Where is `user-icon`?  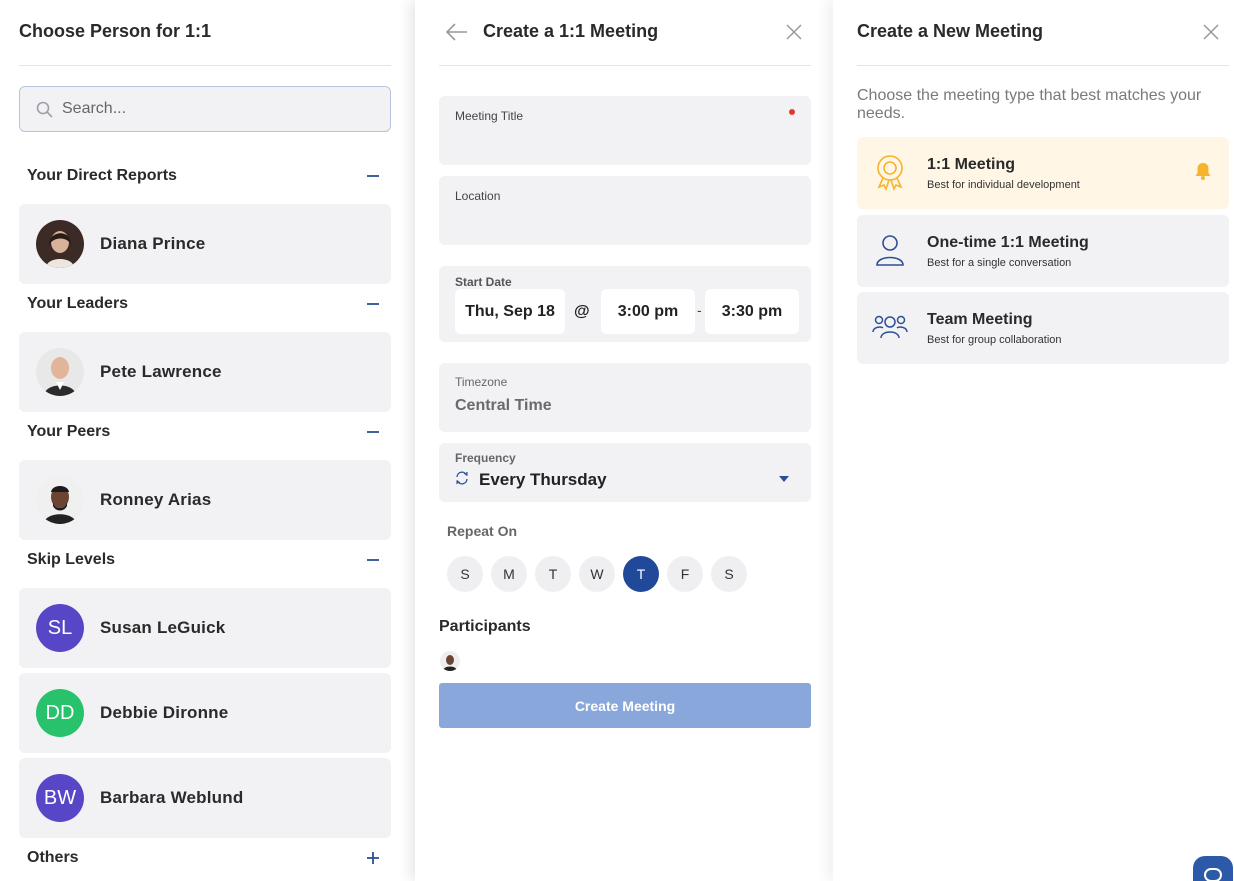
user-icon is located at coordinates (890, 250).